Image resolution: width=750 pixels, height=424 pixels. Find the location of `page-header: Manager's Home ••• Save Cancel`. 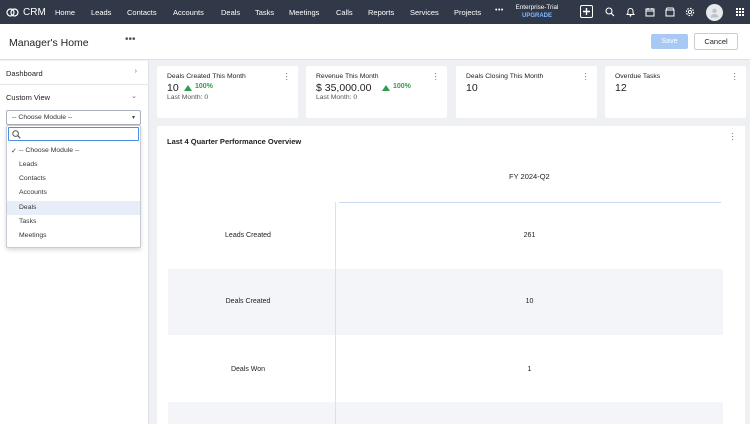

page-header: Manager's Home ••• Save Cancel is located at coordinates (375, 42).